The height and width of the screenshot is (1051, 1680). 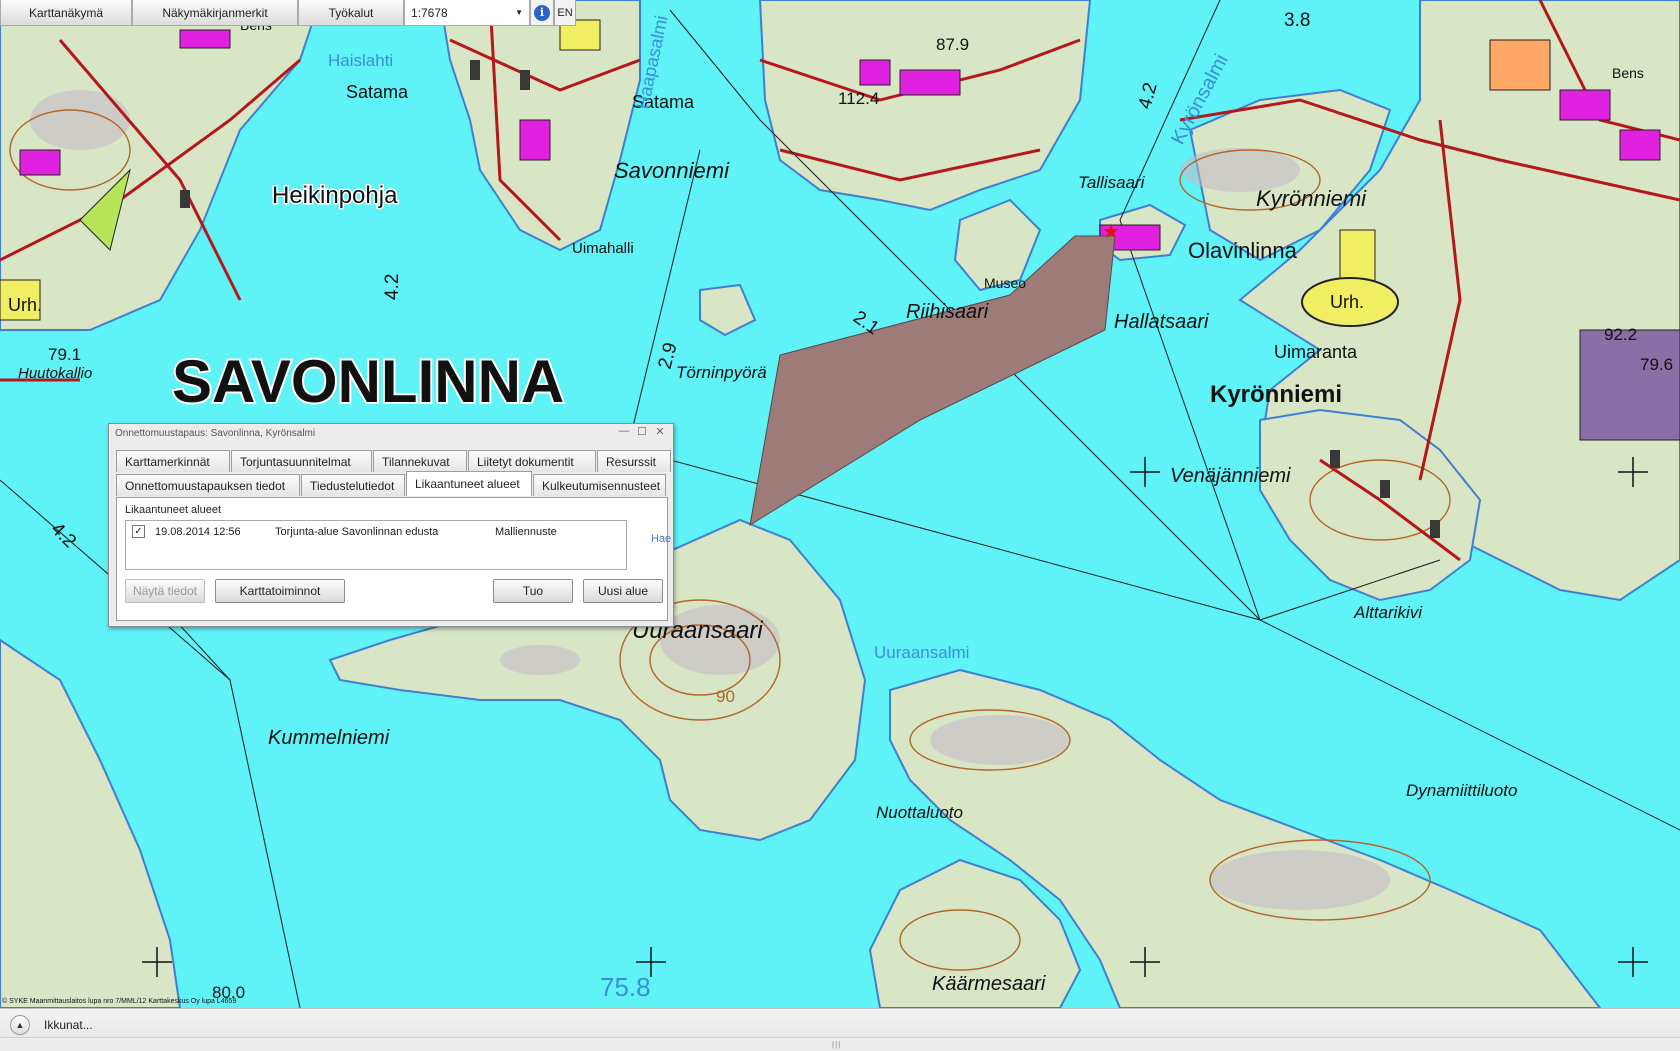 I want to click on menu-nakymakirjanmerkit: Näkymäkirjanmerkit, so click(x=215, y=13).